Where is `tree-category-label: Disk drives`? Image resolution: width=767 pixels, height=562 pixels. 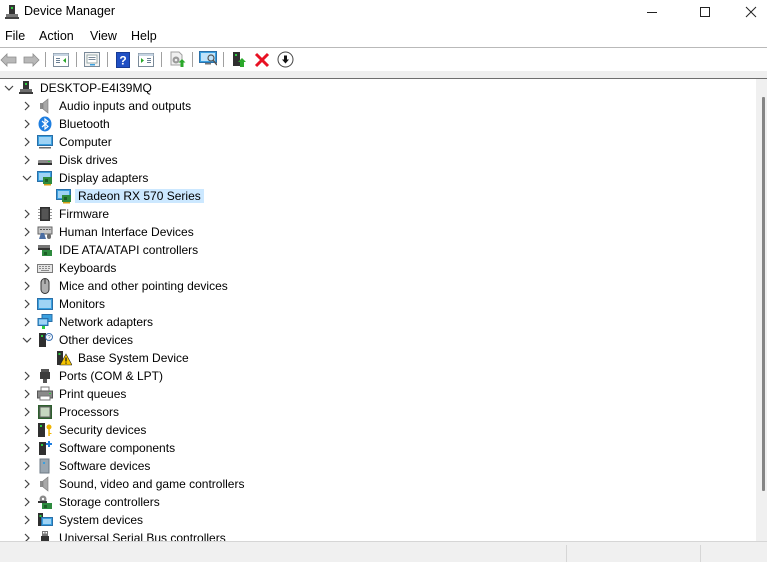 tree-category-label: Disk drives is located at coordinates (88, 160).